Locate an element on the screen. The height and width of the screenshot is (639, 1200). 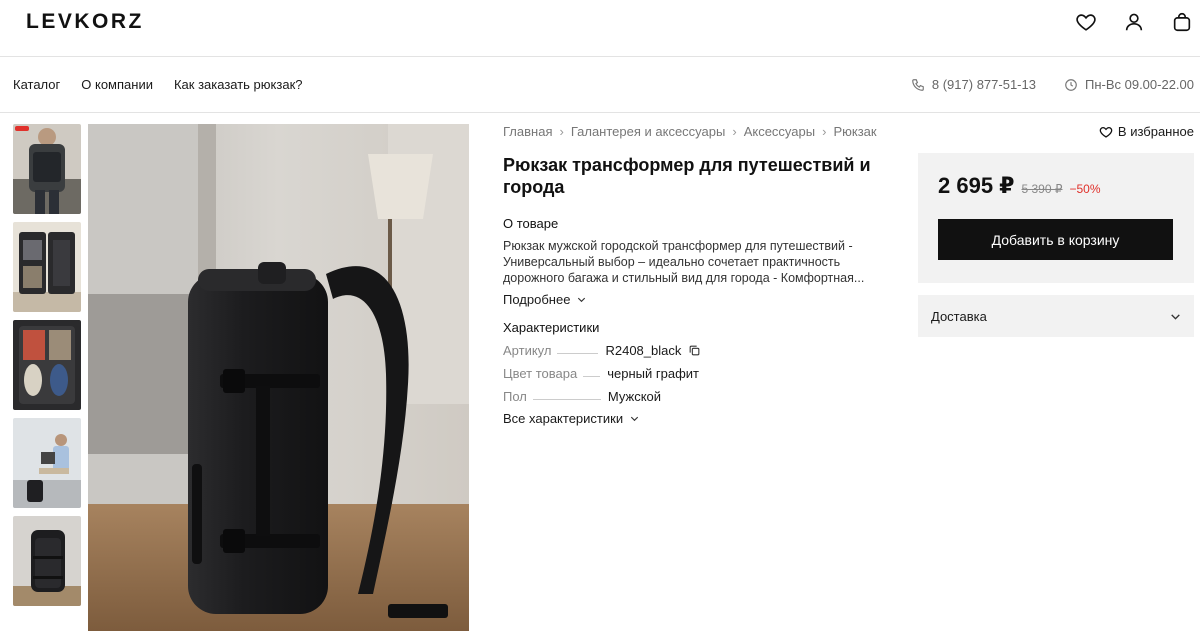
site-header: LEVKORZ is located at coordinates (600, 28).